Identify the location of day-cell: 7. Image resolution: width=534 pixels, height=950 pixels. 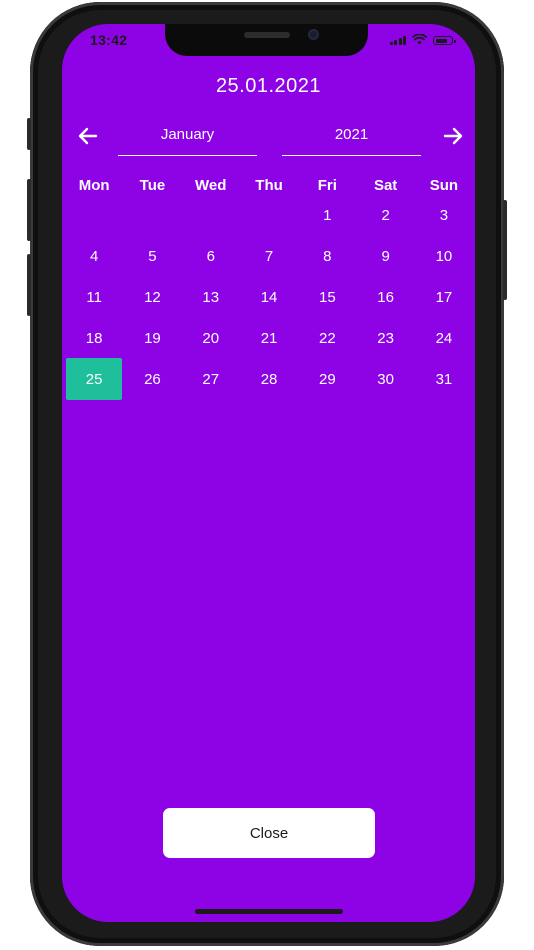
(269, 256).